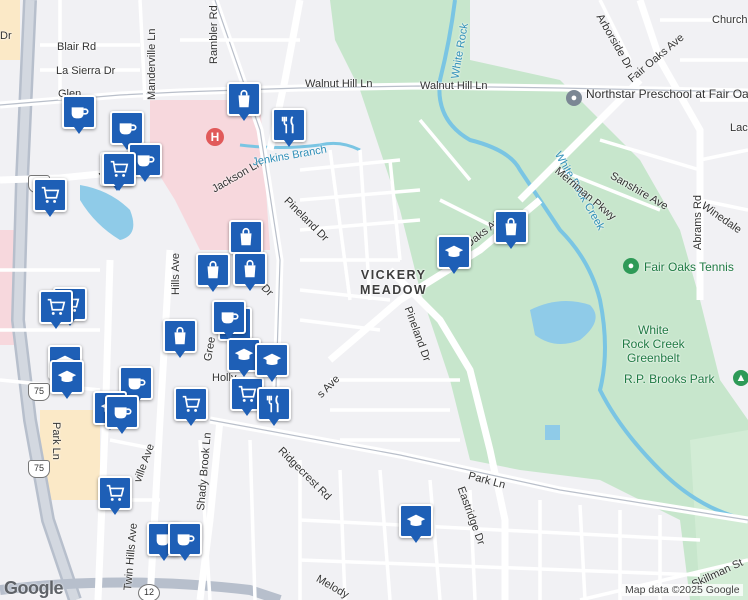 Image resolution: width=748 pixels, height=600 pixels. I want to click on map-attribution: Map data ©2025 Google, so click(682, 590).